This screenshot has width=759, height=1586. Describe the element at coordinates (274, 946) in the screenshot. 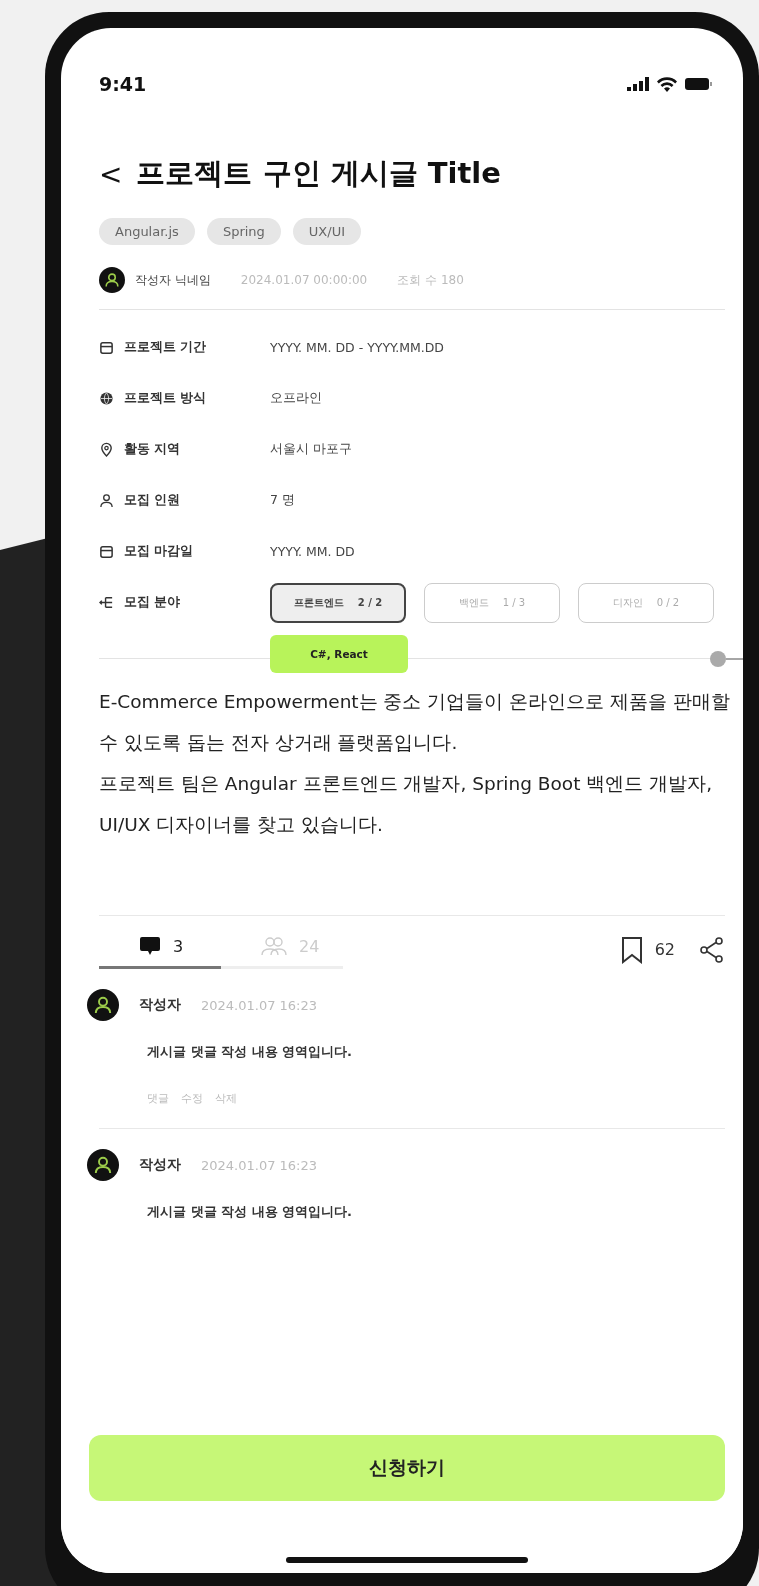

I see `people-icon` at that location.